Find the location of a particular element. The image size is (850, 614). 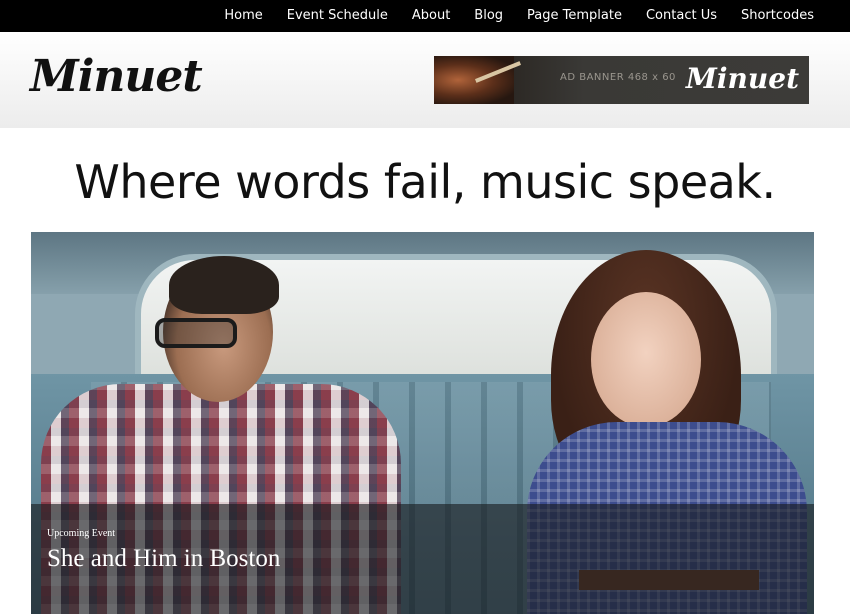

featured-title-link: She and Him in Boston is located at coordinates (163, 559).